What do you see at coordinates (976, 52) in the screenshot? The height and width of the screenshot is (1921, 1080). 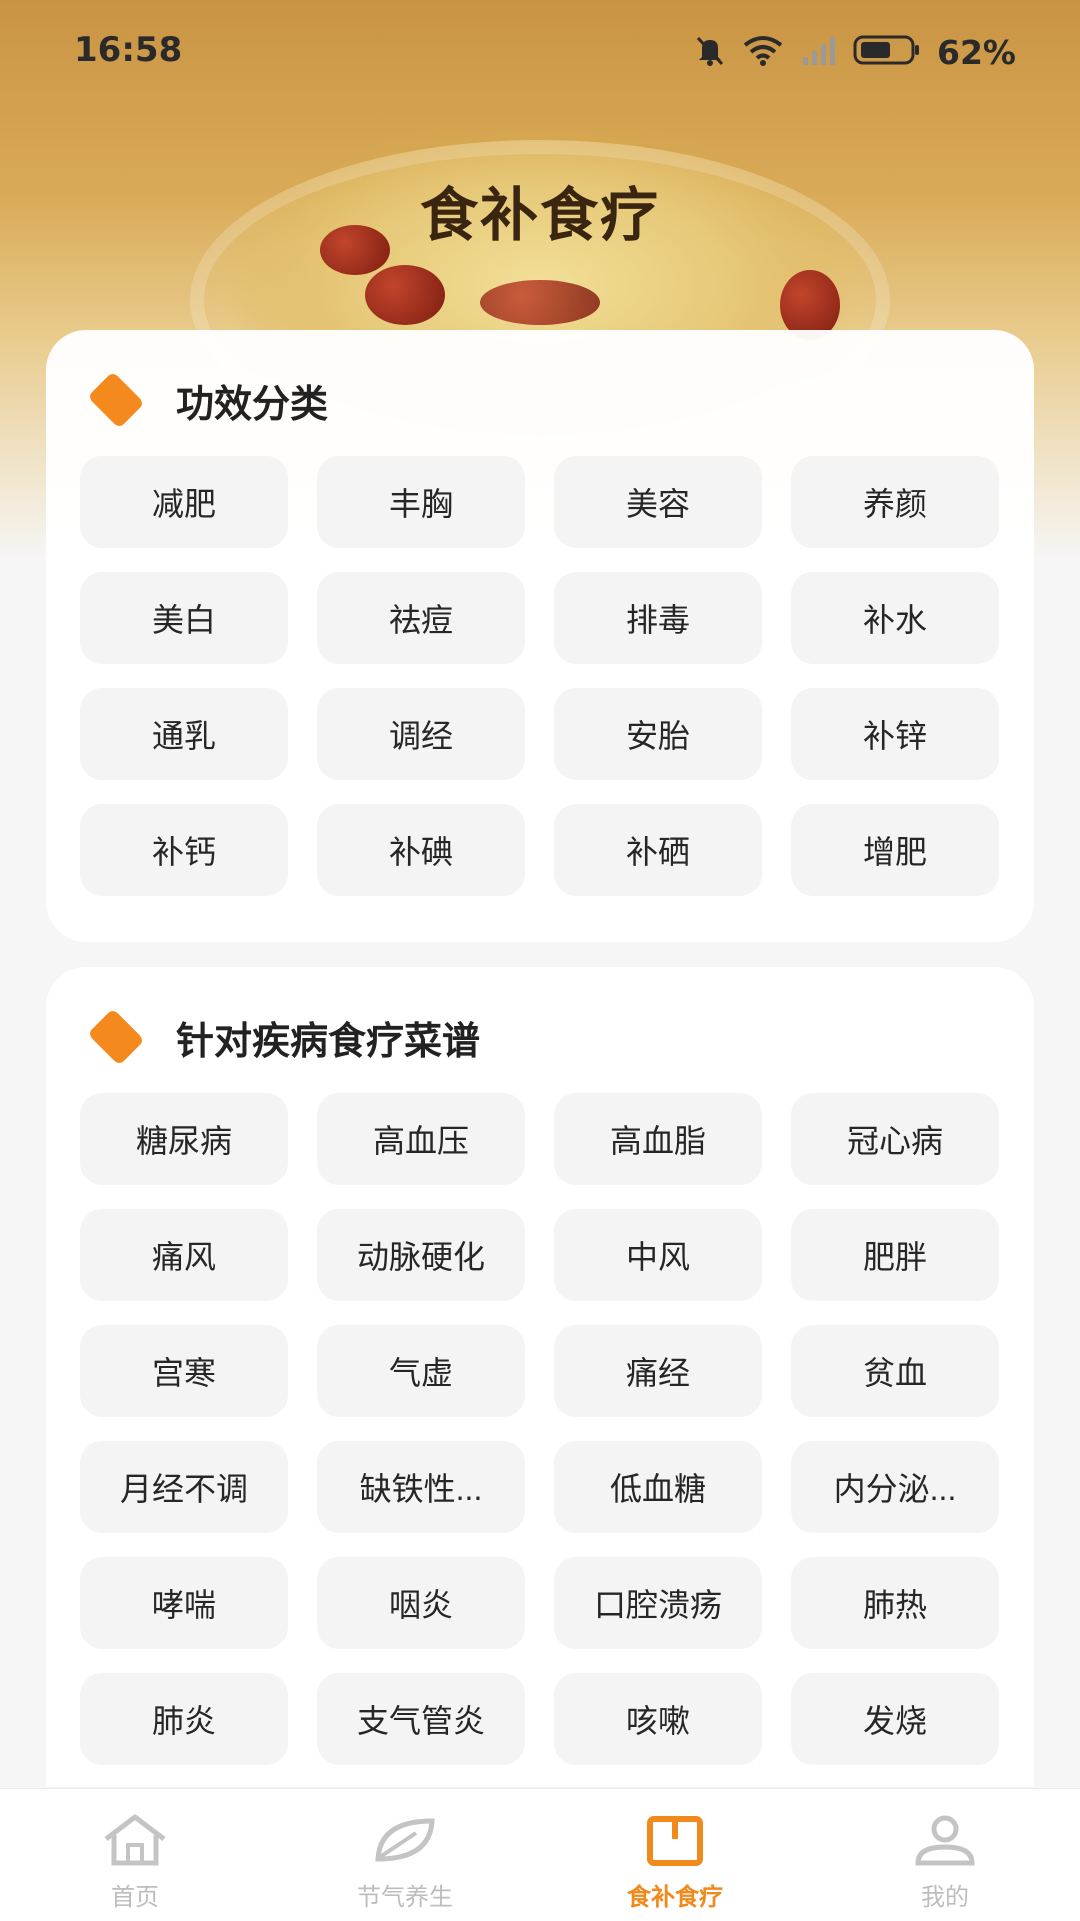 I see `battery-percent: 62%` at bounding box center [976, 52].